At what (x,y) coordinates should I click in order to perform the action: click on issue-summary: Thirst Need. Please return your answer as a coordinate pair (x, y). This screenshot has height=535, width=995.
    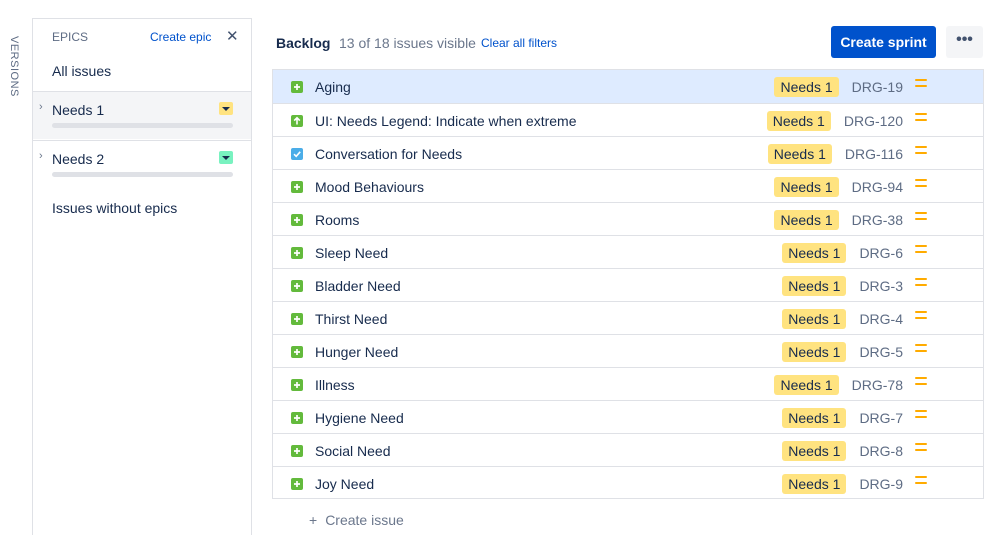
    Looking at the image, I should click on (351, 319).